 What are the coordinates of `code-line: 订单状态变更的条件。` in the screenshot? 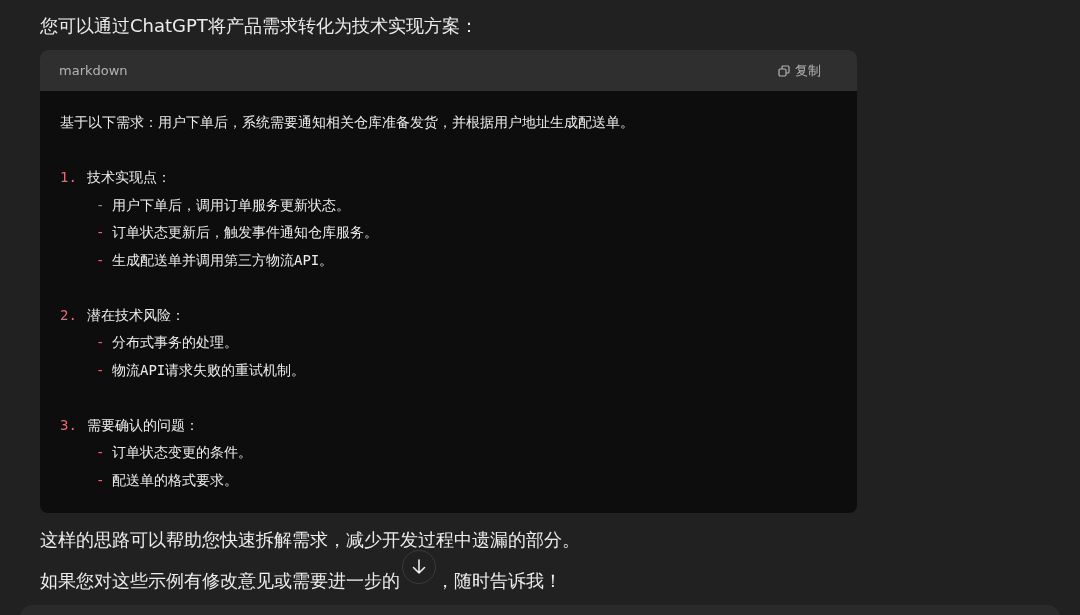 It's located at (182, 452).